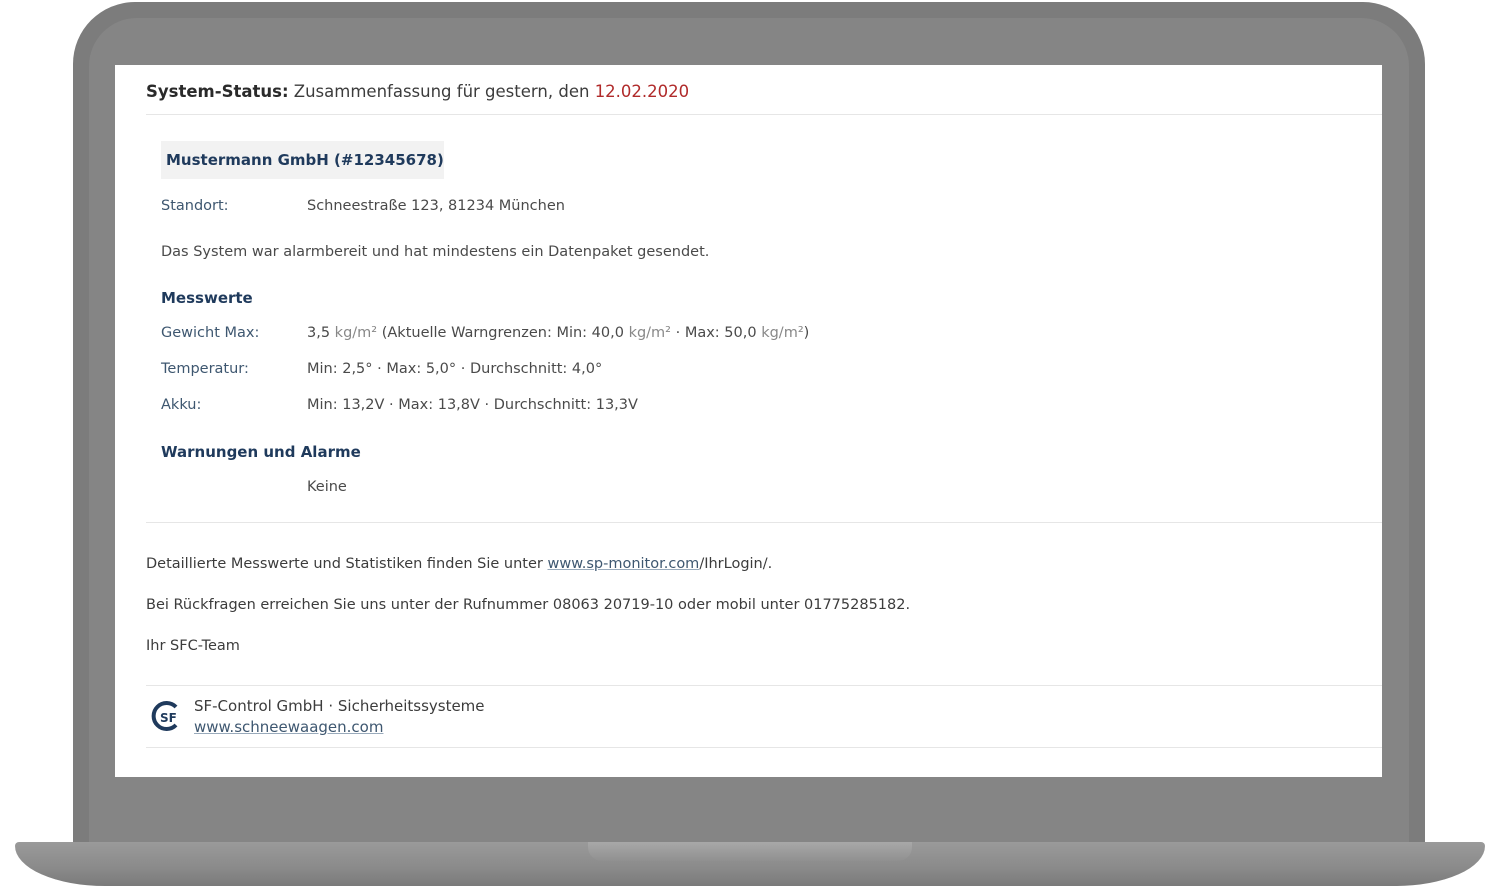 Image resolution: width=1500 pixels, height=893 pixels. What do you see at coordinates (288, 727) in the screenshot?
I see `website-link: www.schneewaagen.com` at bounding box center [288, 727].